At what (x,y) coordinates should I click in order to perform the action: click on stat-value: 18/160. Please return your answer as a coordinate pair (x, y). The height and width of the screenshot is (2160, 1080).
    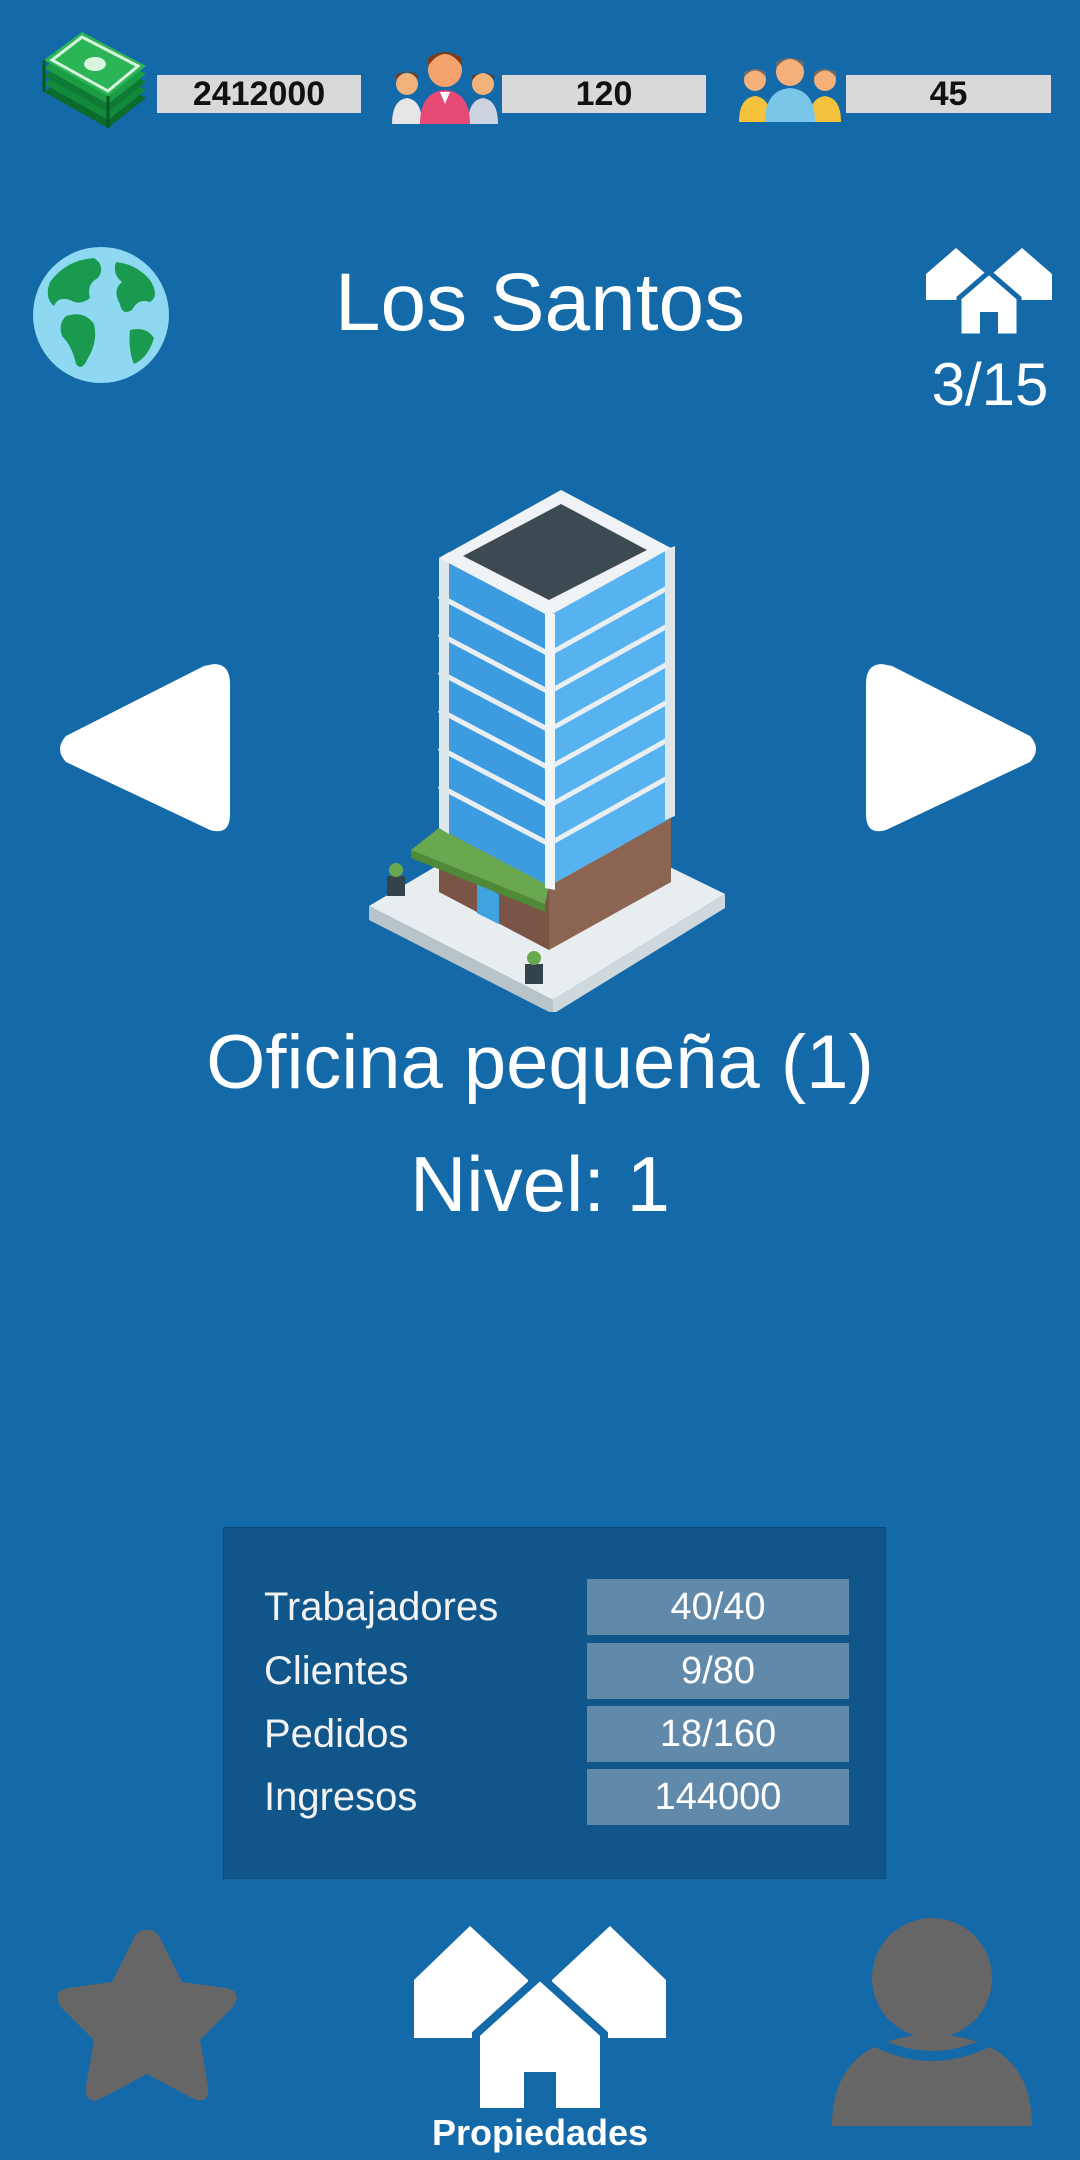
    Looking at the image, I should click on (718, 1734).